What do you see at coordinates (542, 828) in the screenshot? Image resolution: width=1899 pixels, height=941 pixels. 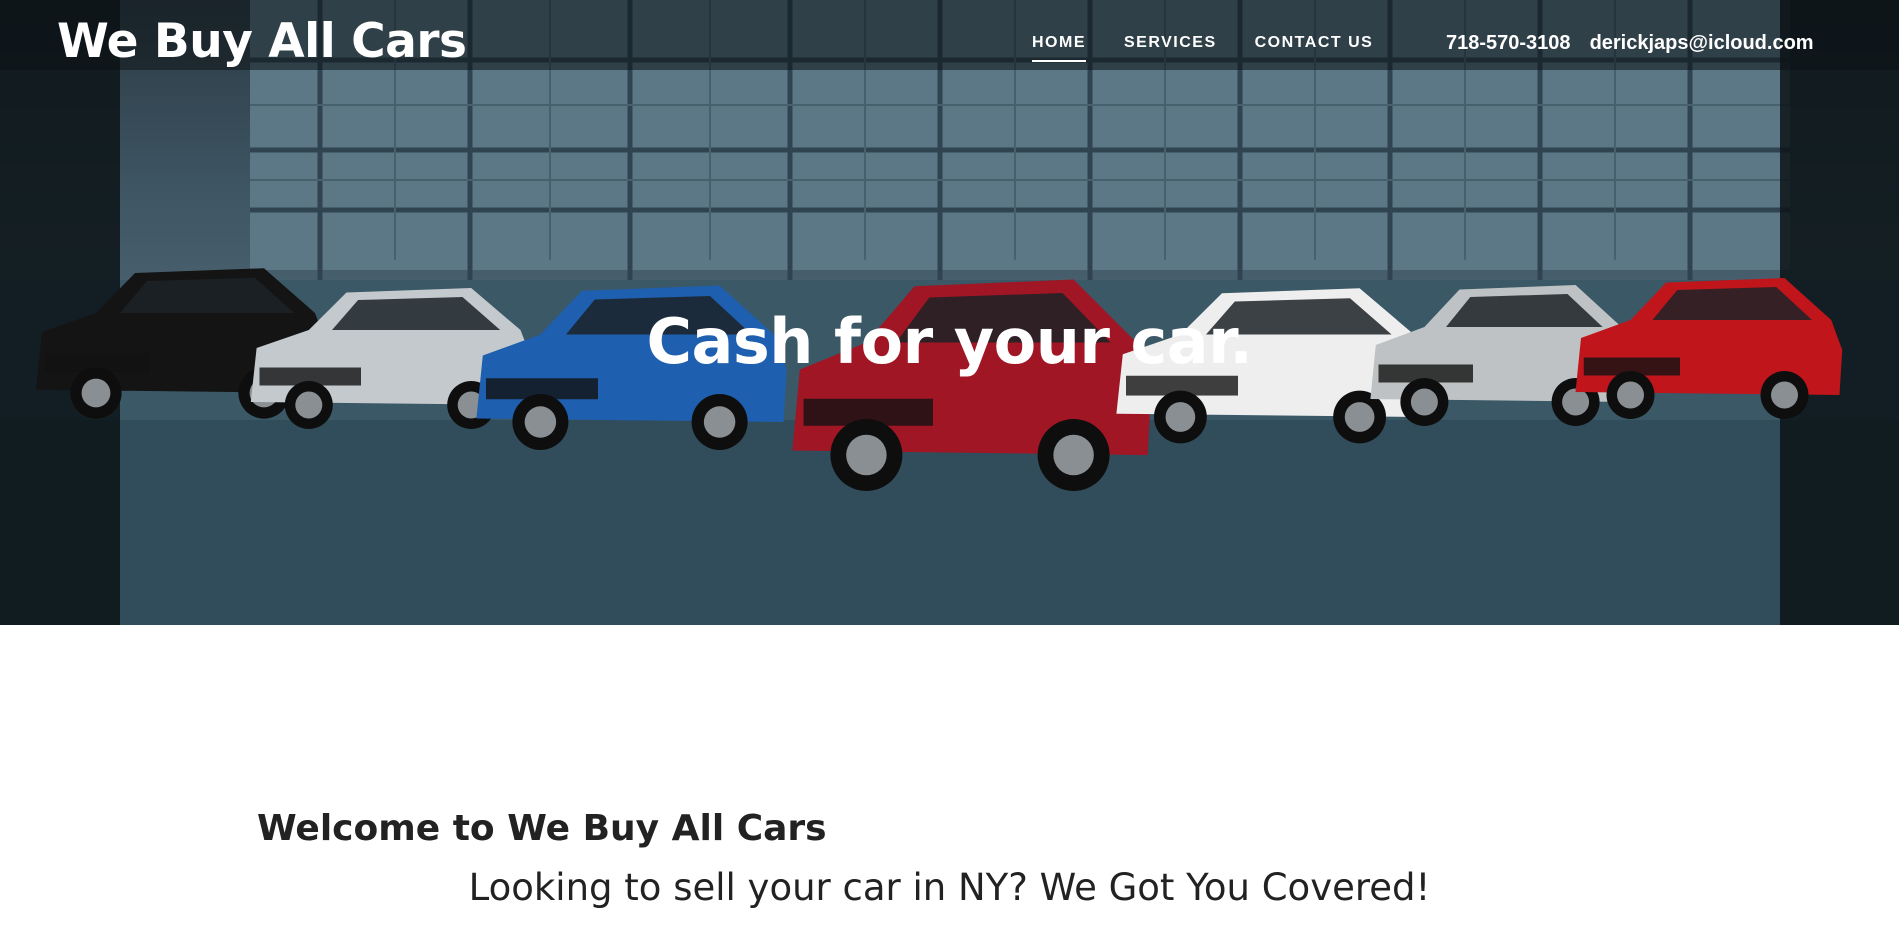 I see `welcome-heading: Welcome to We Buy All Cars` at bounding box center [542, 828].